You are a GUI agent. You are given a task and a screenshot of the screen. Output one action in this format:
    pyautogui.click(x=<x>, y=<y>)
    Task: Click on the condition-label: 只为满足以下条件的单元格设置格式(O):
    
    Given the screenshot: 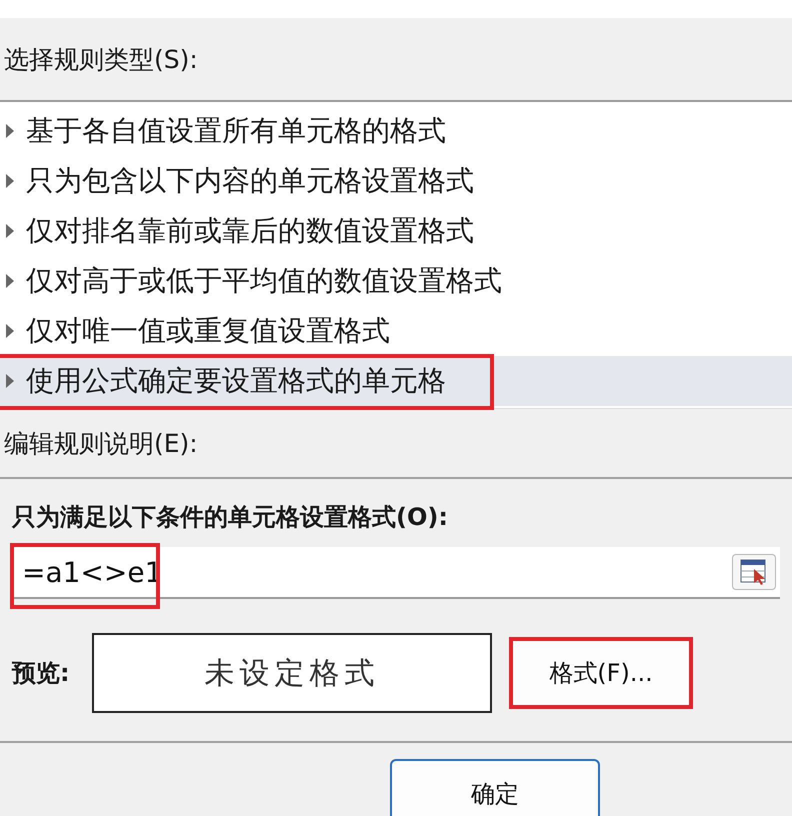 What is the action you would take?
    pyautogui.click(x=230, y=517)
    